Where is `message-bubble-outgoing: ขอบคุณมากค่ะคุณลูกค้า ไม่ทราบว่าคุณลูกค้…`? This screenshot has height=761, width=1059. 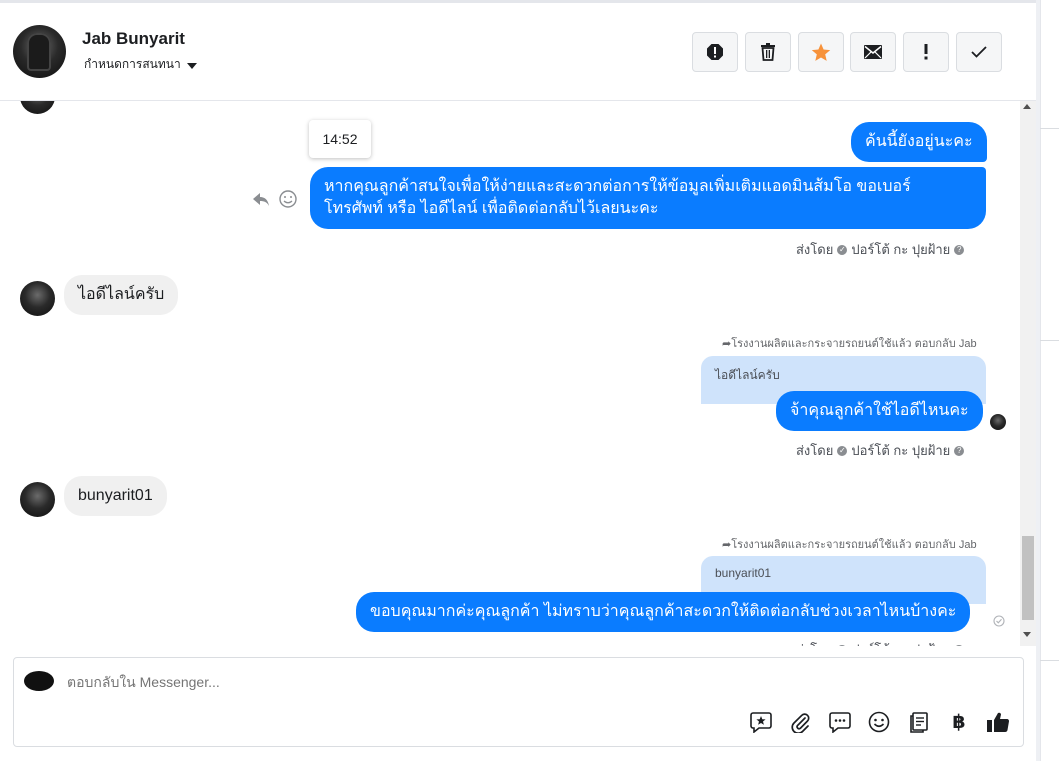
message-bubble-outgoing: ขอบคุณมากค่ะคุณลูกค้า ไม่ทราบว่าคุณลูกค้… is located at coordinates (663, 612).